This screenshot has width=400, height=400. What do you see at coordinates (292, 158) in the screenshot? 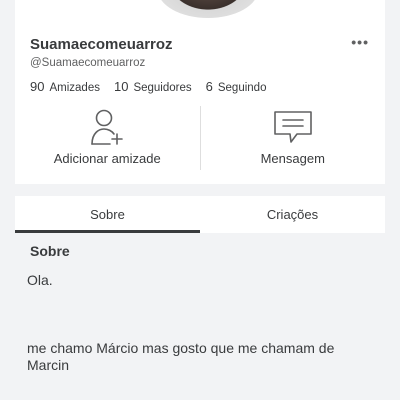
I see `message-label: Mensagem` at bounding box center [292, 158].